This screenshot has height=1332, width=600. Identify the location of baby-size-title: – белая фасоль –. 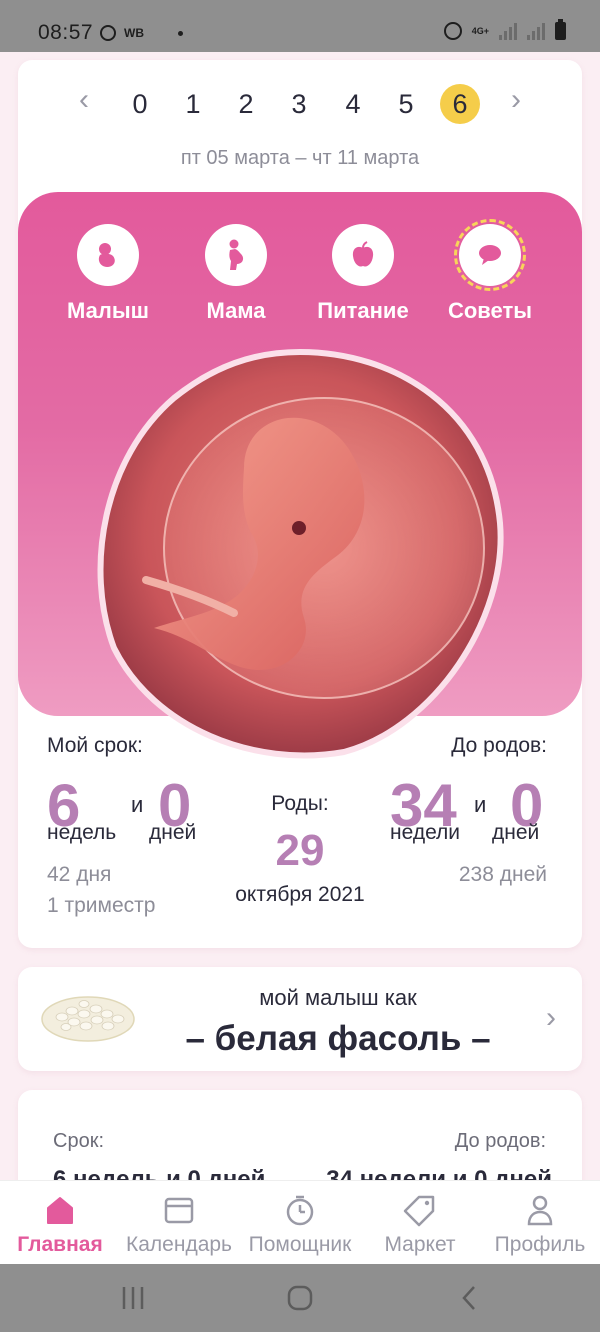
(338, 1038).